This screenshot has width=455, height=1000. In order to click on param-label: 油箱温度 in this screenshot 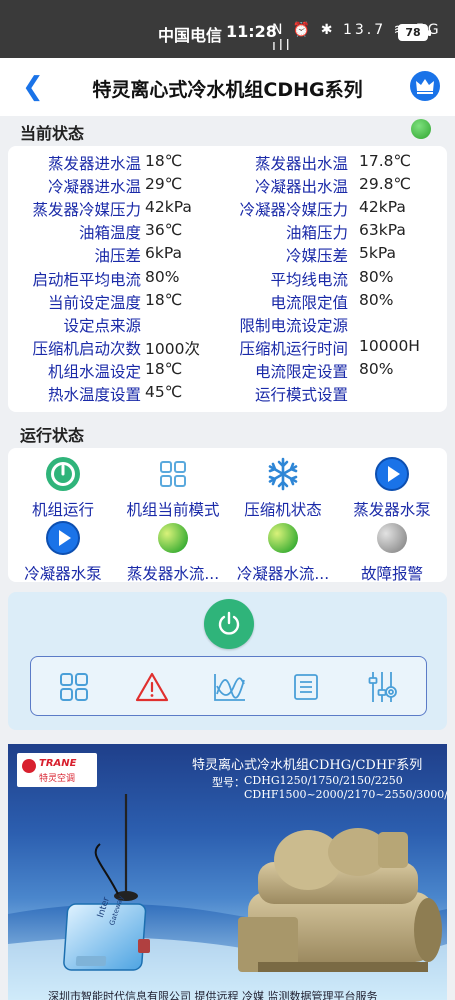, I will do `click(109, 233)`.